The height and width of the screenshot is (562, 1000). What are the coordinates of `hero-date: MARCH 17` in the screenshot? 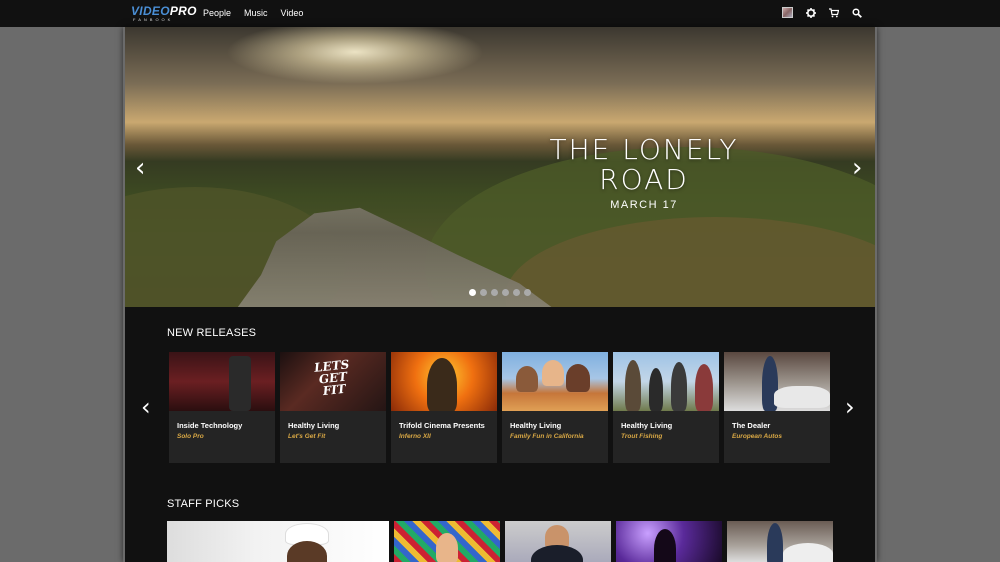 It's located at (644, 205).